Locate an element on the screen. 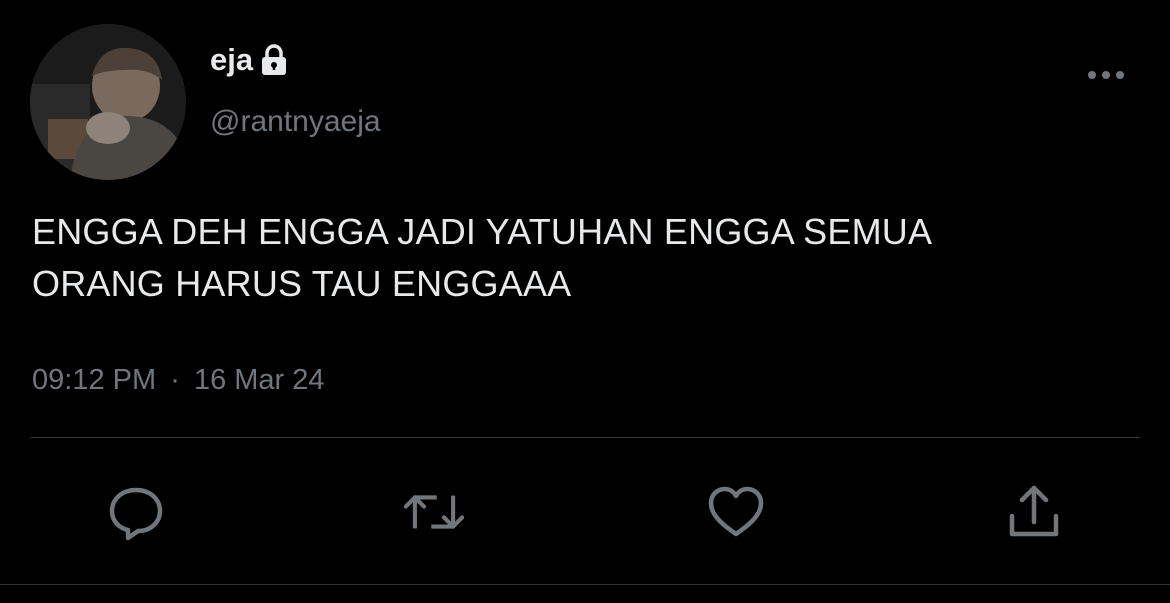 The height and width of the screenshot is (603, 1170). display-name: eja is located at coordinates (231, 60).